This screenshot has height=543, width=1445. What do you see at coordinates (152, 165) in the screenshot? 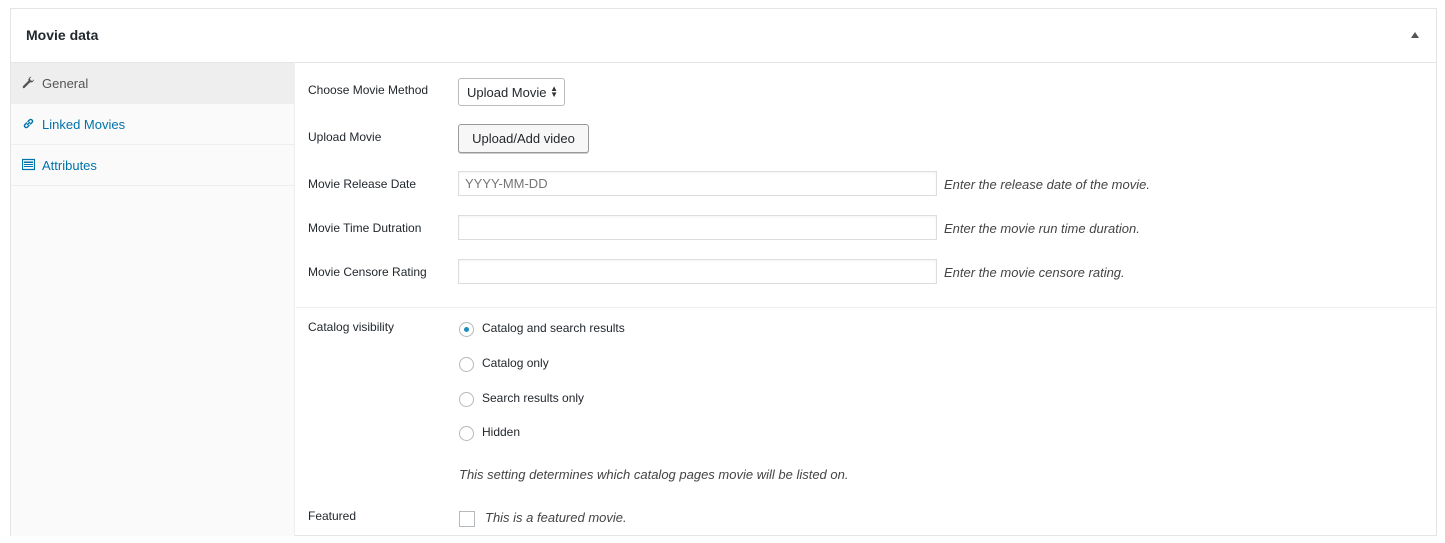
I see `tab-attributes: Attributes` at bounding box center [152, 165].